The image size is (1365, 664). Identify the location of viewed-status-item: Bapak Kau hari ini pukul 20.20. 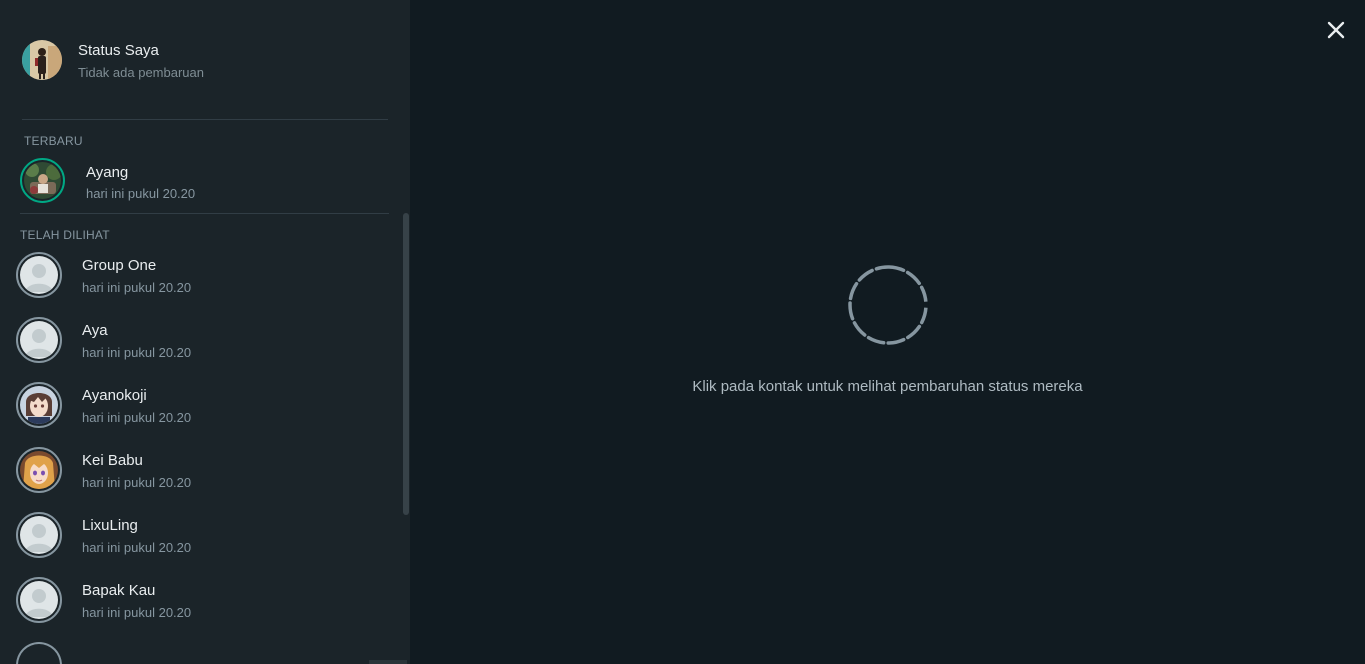
(200, 607).